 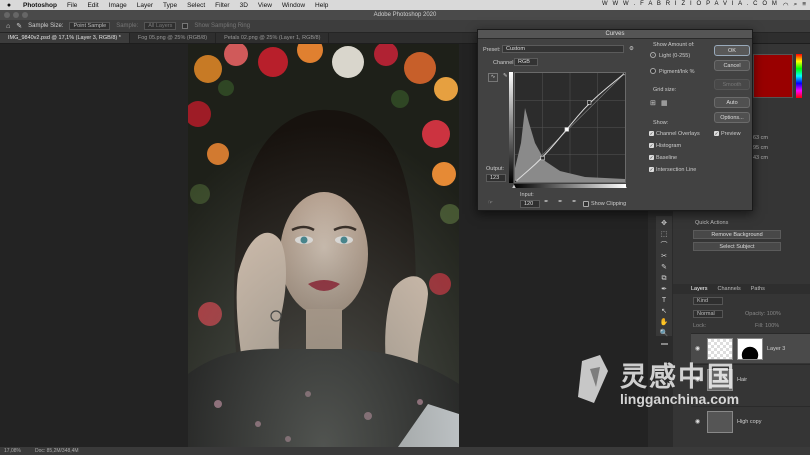 I want to click on zoom-window-button, so click(x=25, y=15).